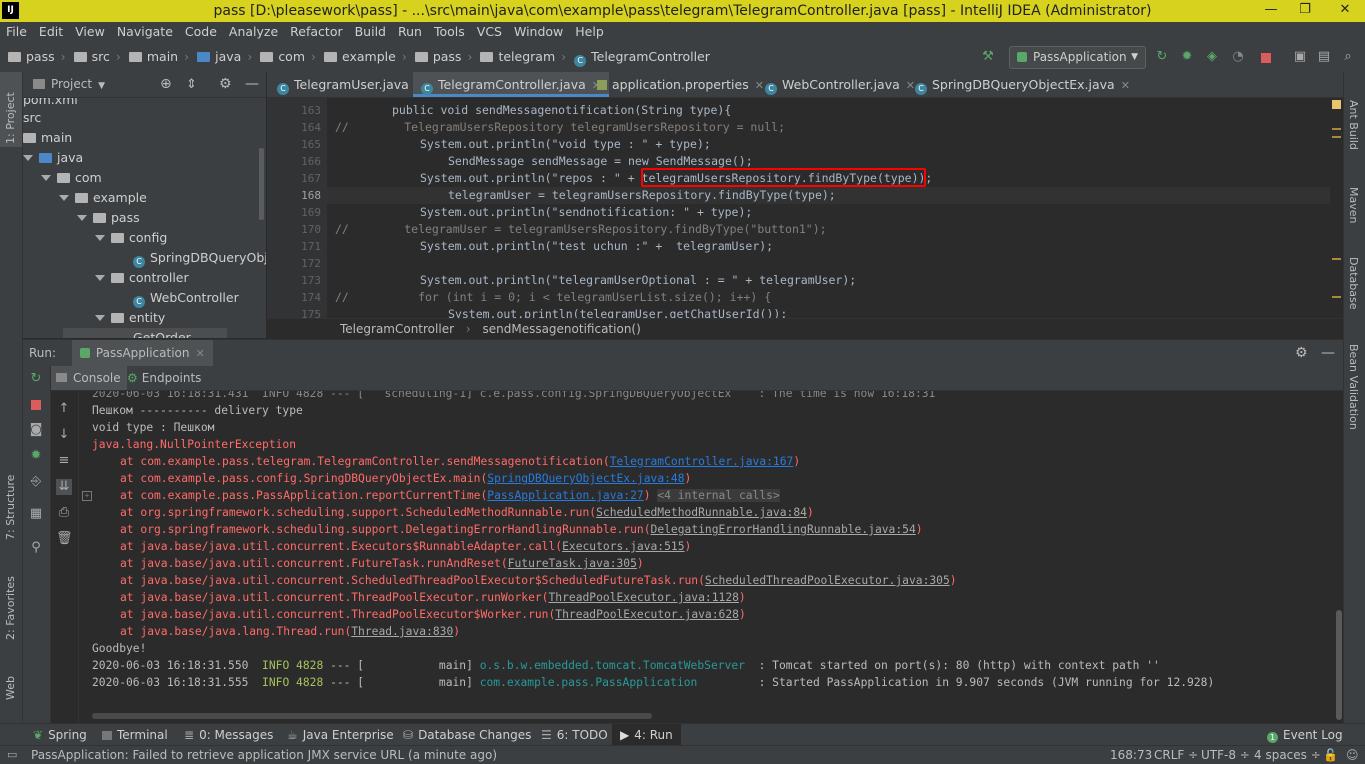 The image size is (1365, 764). What do you see at coordinates (647, 614) in the screenshot?
I see `source-link: ThreadPoolExecutor.java:628` at bounding box center [647, 614].